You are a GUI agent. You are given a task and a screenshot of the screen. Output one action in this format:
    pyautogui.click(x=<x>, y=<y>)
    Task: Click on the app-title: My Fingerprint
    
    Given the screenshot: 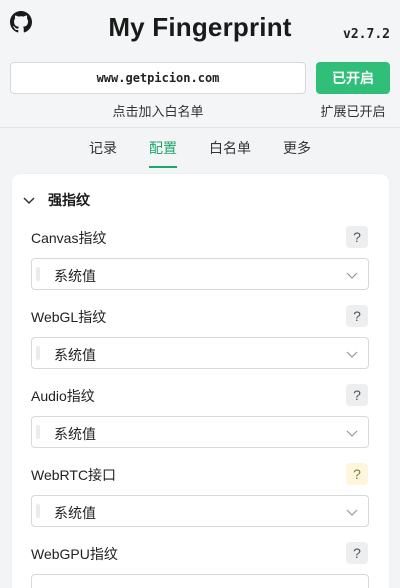 What is the action you would take?
    pyautogui.click(x=200, y=27)
    